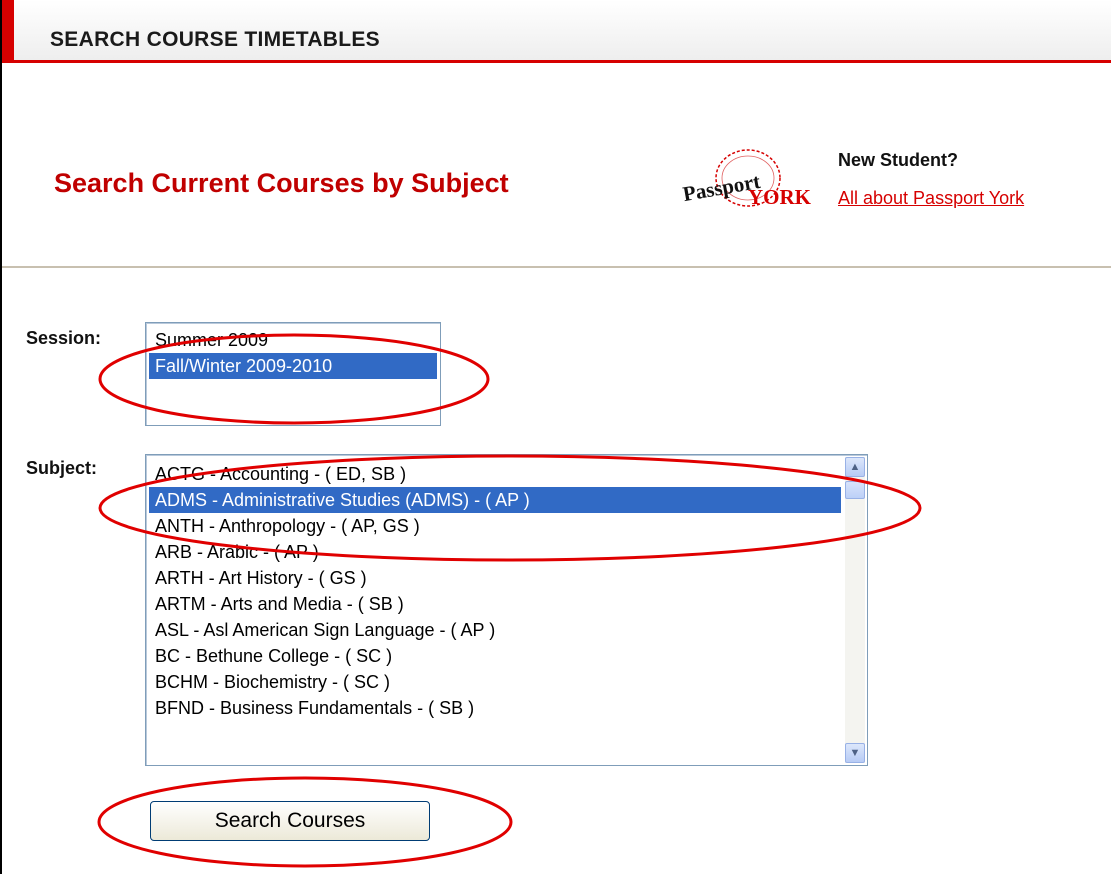 The image size is (1111, 874). I want to click on subject-scrollbar: ▲ ▼, so click(855, 610).